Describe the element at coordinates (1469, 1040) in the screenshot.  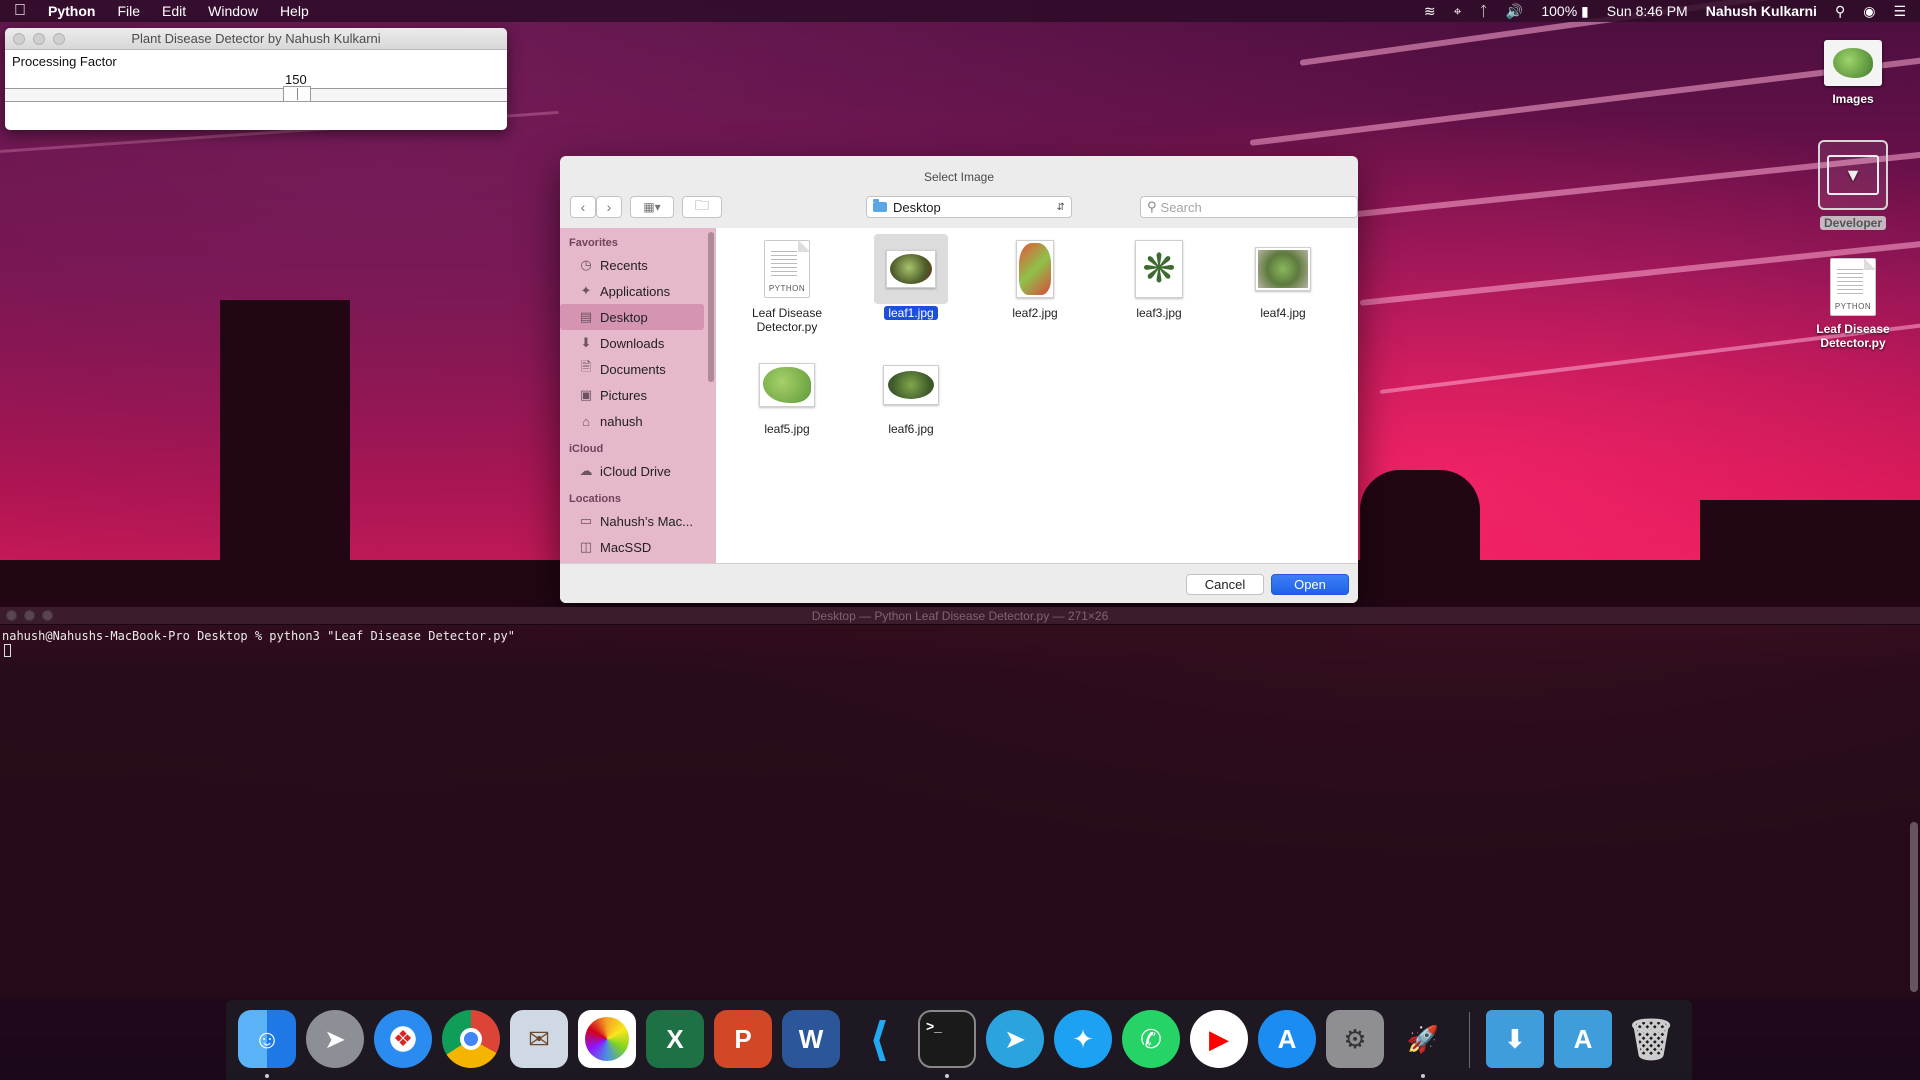
I see `dock-separator` at that location.